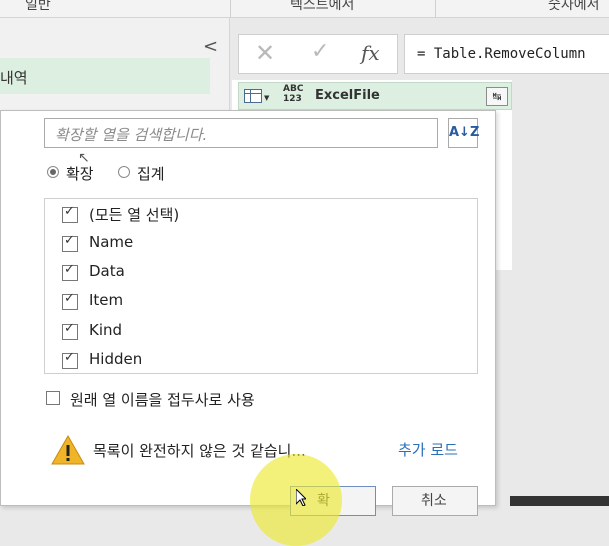 The height and width of the screenshot is (546, 609). What do you see at coordinates (162, 400) in the screenshot?
I see `use-prefix-label: 원래 열 이름을 접두사로 사용` at bounding box center [162, 400].